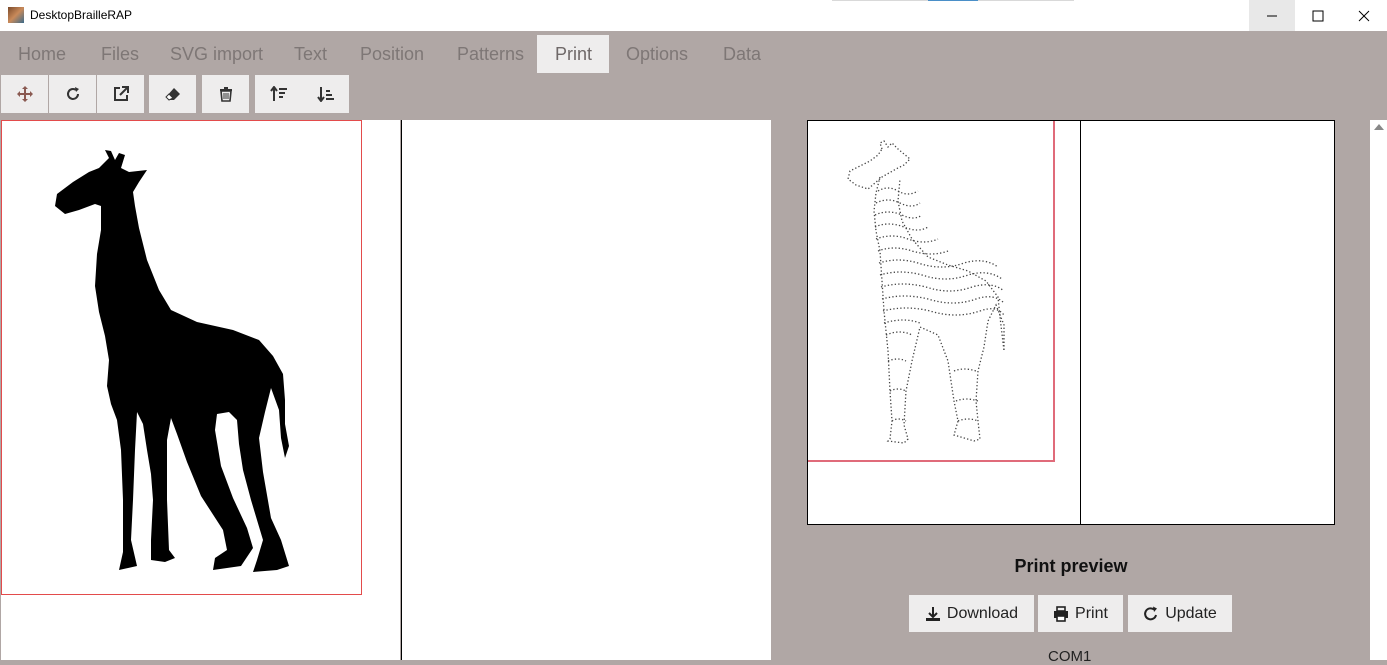 The image size is (1387, 665). I want to click on maximize-button, so click(1318, 15).